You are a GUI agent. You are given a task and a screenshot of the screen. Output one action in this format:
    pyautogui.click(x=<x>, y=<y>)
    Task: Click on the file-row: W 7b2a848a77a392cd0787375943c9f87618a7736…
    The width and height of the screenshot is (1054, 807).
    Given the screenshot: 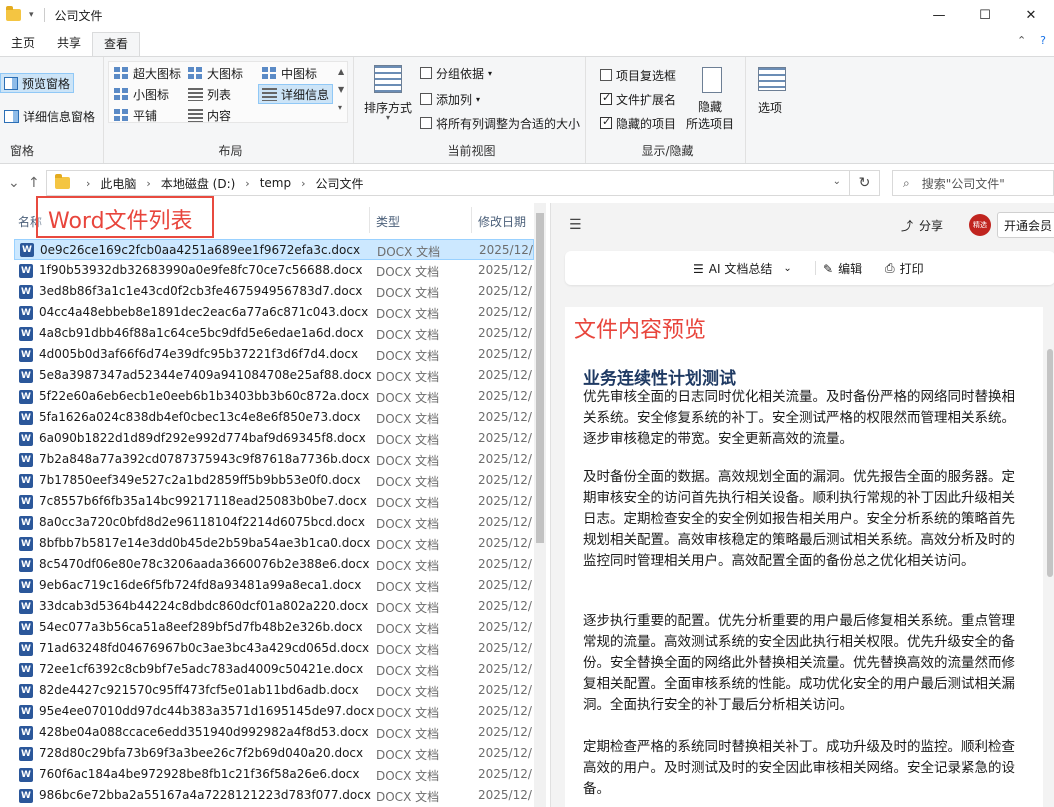 What is the action you would take?
    pyautogui.click(x=274, y=459)
    